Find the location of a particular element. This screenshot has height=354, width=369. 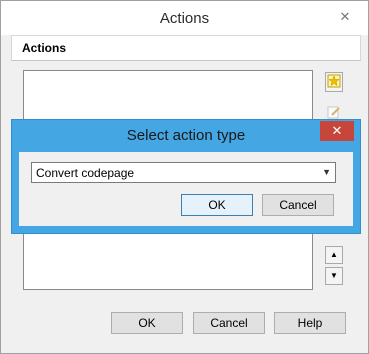

action-type-select: Convert codepage ▼ is located at coordinates (183, 172).